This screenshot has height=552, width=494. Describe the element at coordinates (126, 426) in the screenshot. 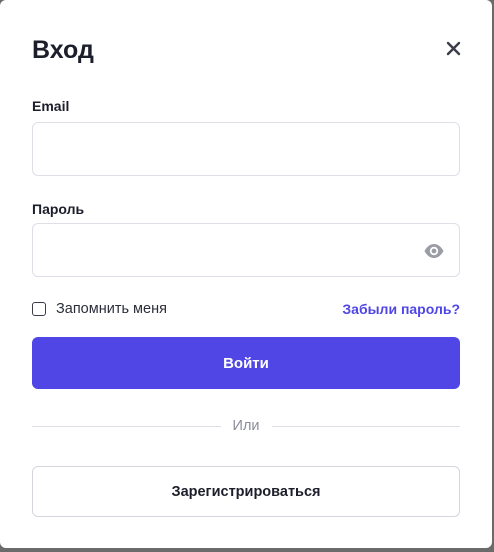

I see `divider-line-left` at that location.